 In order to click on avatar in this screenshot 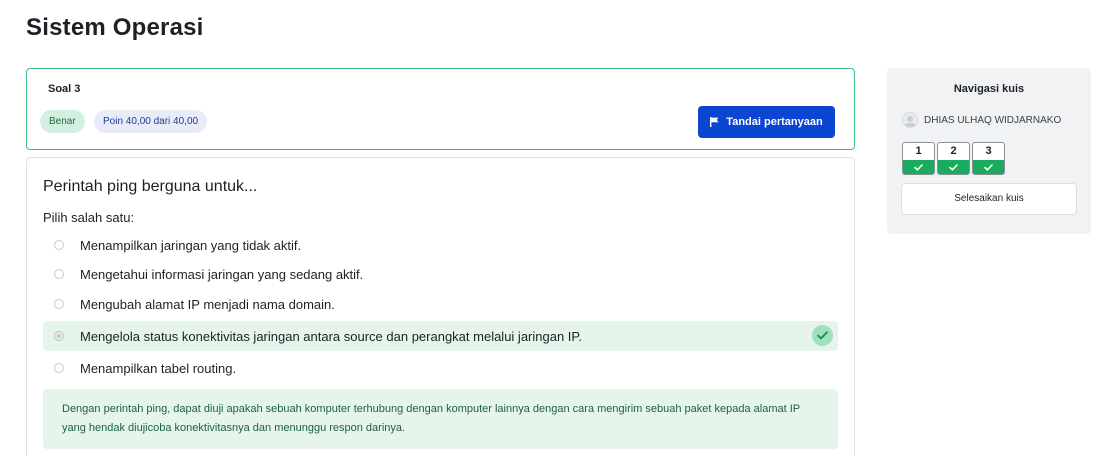, I will do `click(910, 120)`.